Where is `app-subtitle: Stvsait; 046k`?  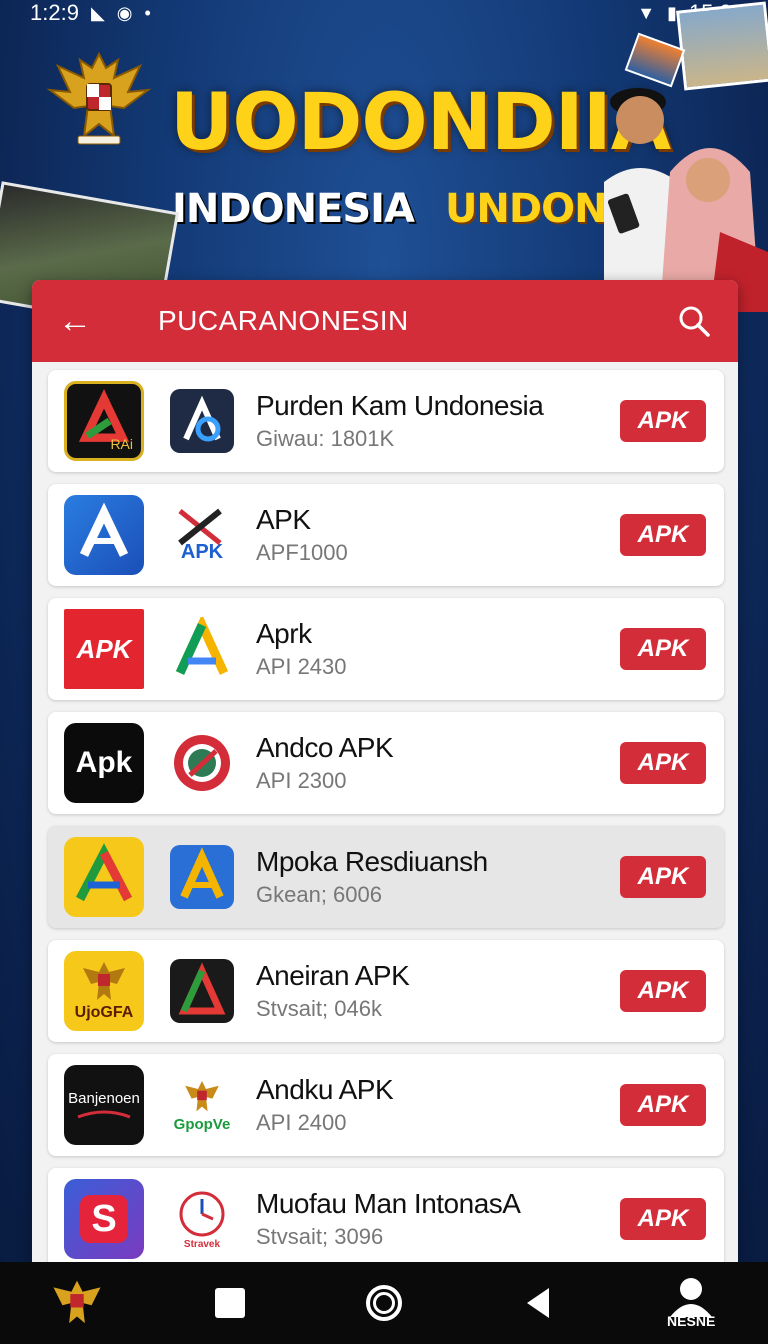
app-subtitle: Stvsait; 046k is located at coordinates (319, 1008).